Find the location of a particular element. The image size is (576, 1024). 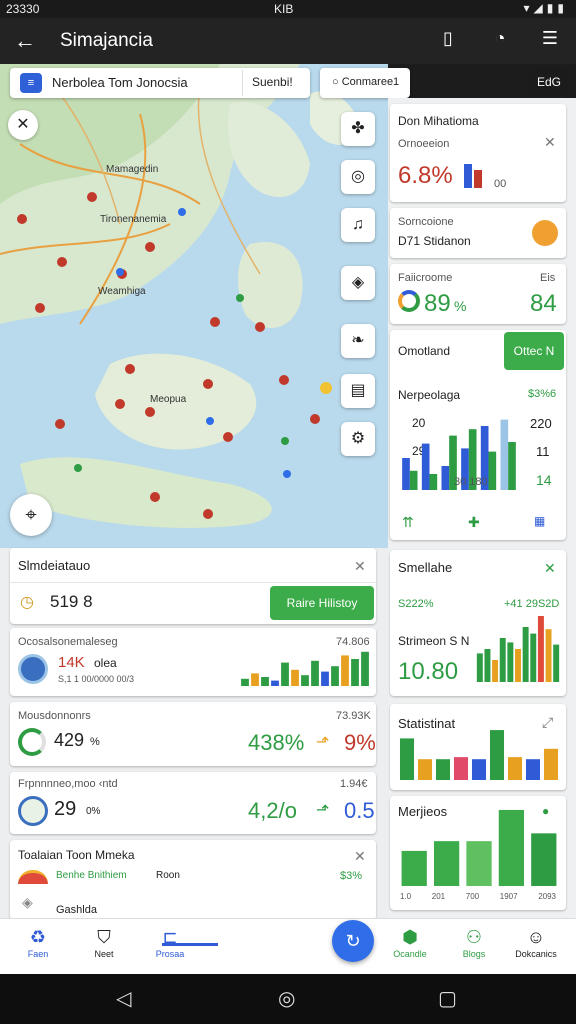

card-right: +41 29S2D is located at coordinates (532, 604).